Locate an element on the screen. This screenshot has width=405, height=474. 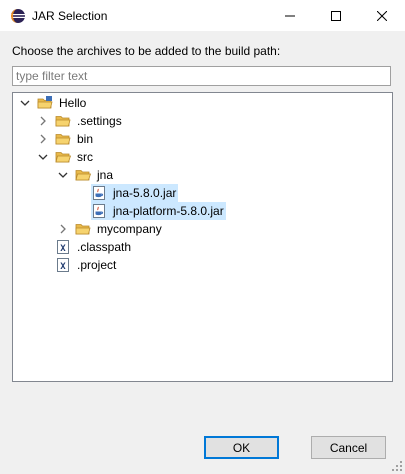
tree-item-src: src is located at coordinates (66, 157).